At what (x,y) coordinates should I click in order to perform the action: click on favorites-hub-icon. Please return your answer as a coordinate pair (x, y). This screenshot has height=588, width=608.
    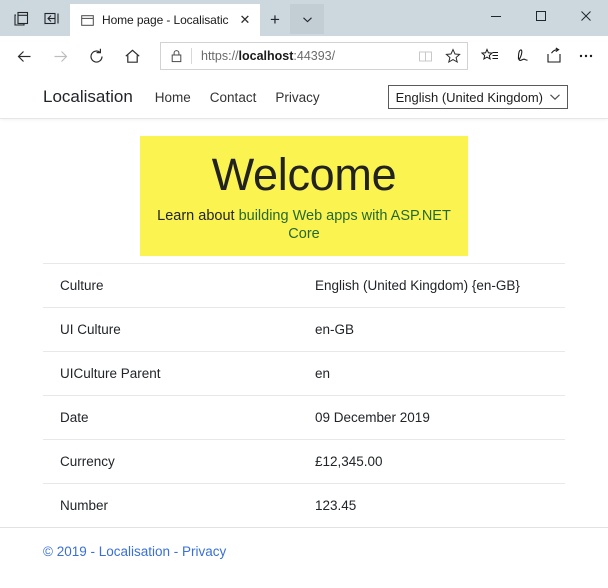
    Looking at the image, I should click on (490, 56).